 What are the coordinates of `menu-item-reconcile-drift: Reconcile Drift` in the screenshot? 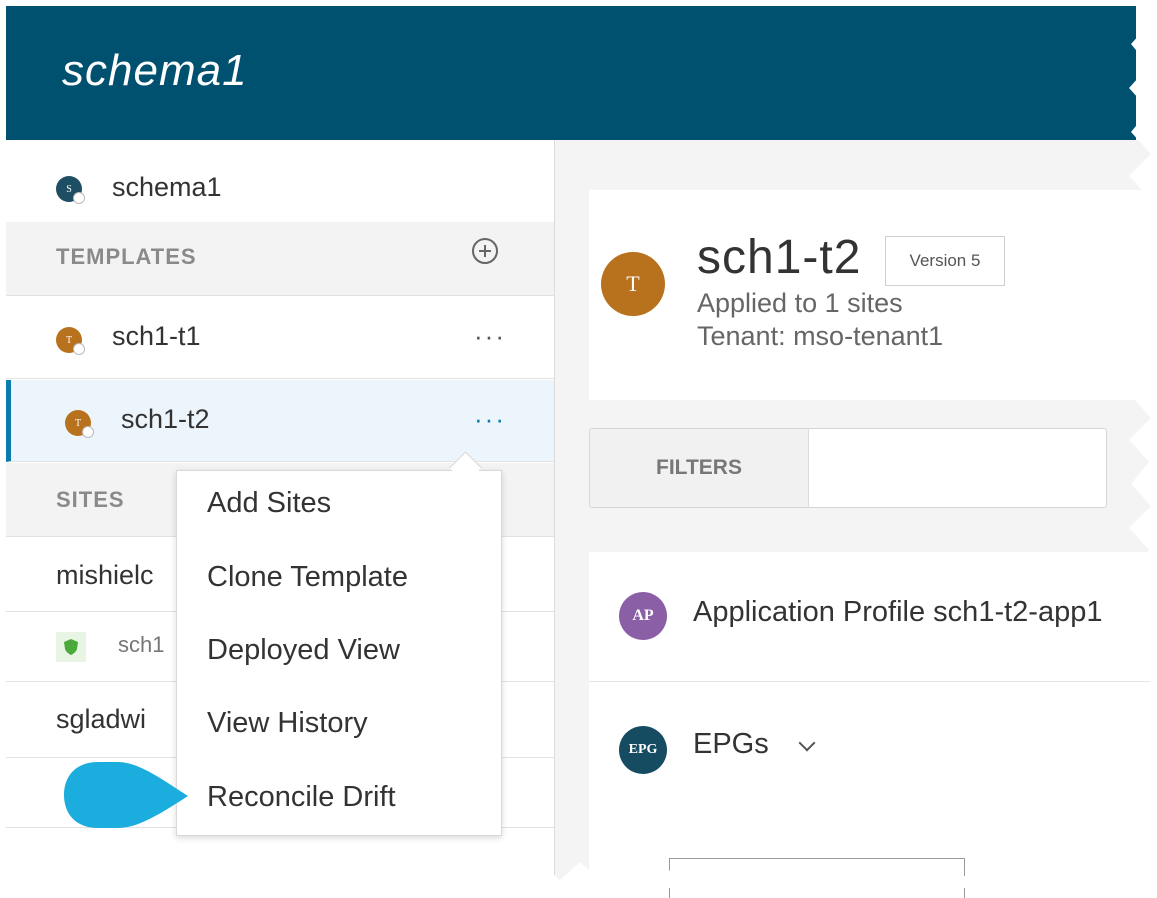 It's located at (301, 797).